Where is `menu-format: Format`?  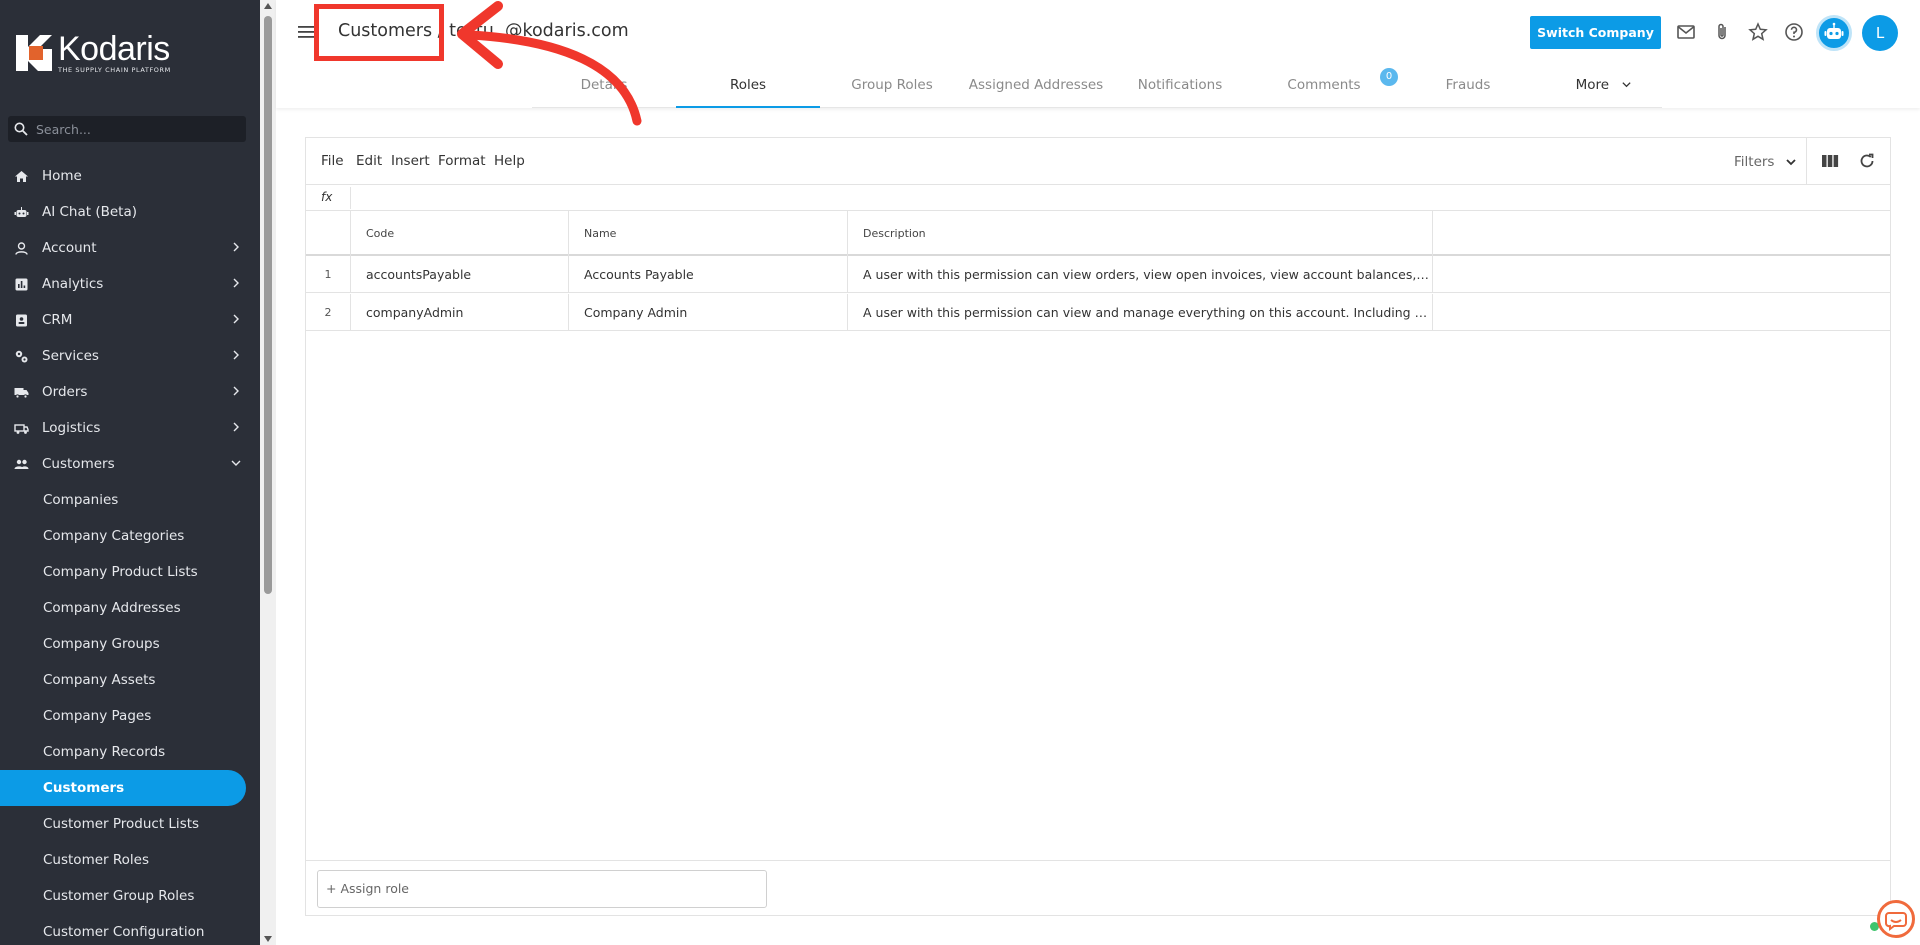
menu-format: Format is located at coordinates (462, 161).